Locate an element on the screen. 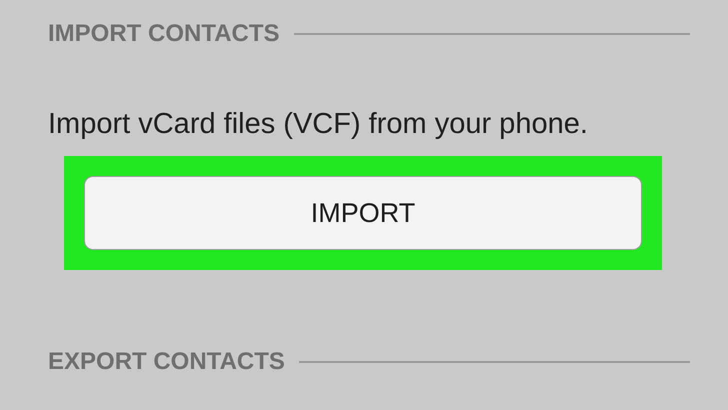 Image resolution: width=728 pixels, height=410 pixels. section-heading: IMPORT CONTACTS is located at coordinates (164, 34).